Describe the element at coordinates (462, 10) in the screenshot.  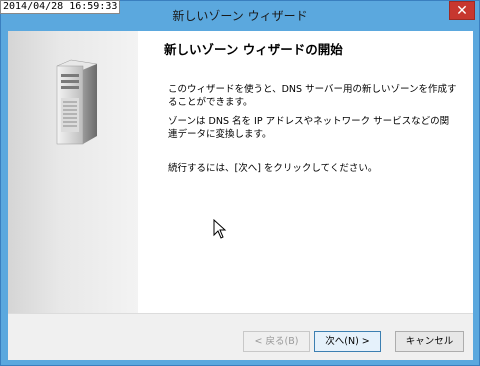
I see `close-icon: ✕` at that location.